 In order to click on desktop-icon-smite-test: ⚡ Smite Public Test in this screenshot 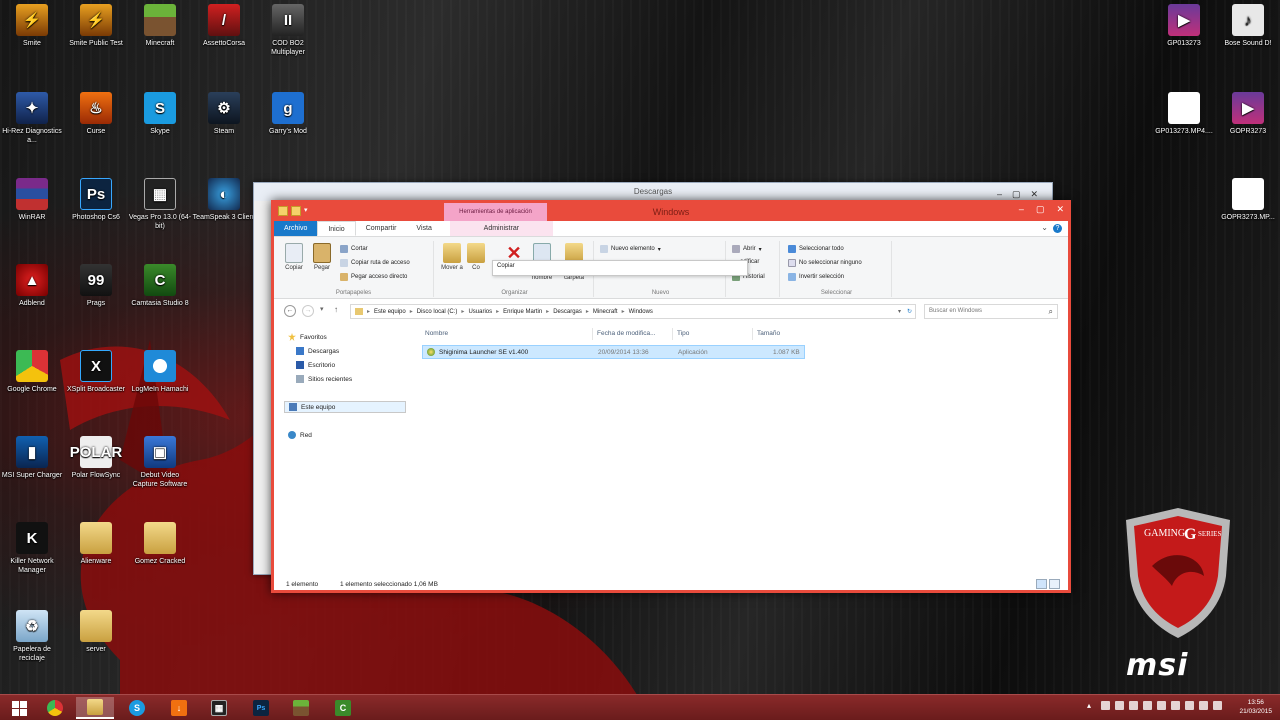, I will do `click(96, 26)`.